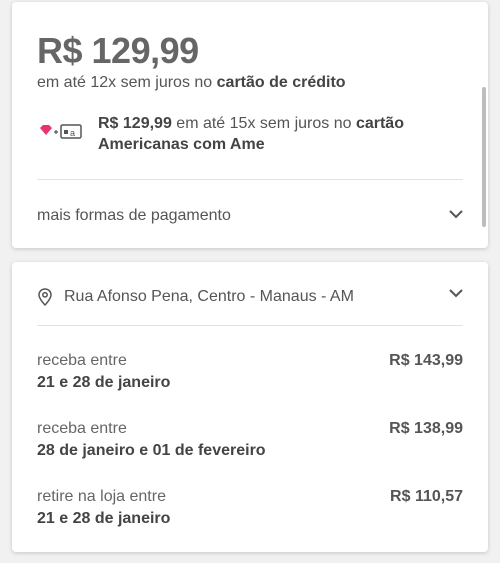 This screenshot has height=563, width=500. Describe the element at coordinates (426, 496) in the screenshot. I see `shipping-option-price: R$ 110,57` at that location.